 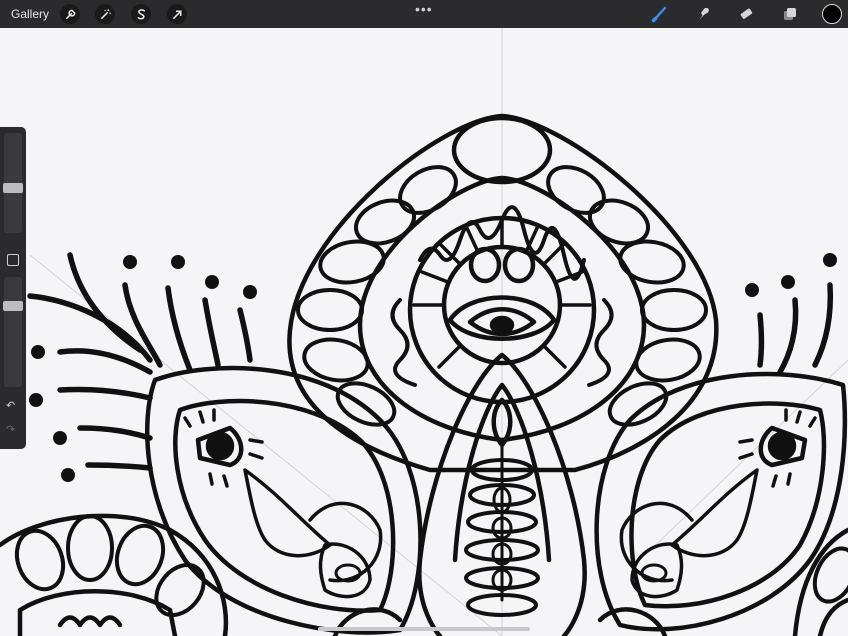 I want to click on gallery-button: Gallery, so click(x=30, y=14).